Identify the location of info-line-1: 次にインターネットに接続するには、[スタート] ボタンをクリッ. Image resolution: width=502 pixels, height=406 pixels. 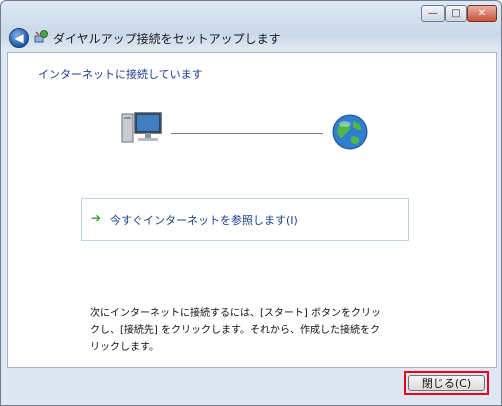
(235, 313).